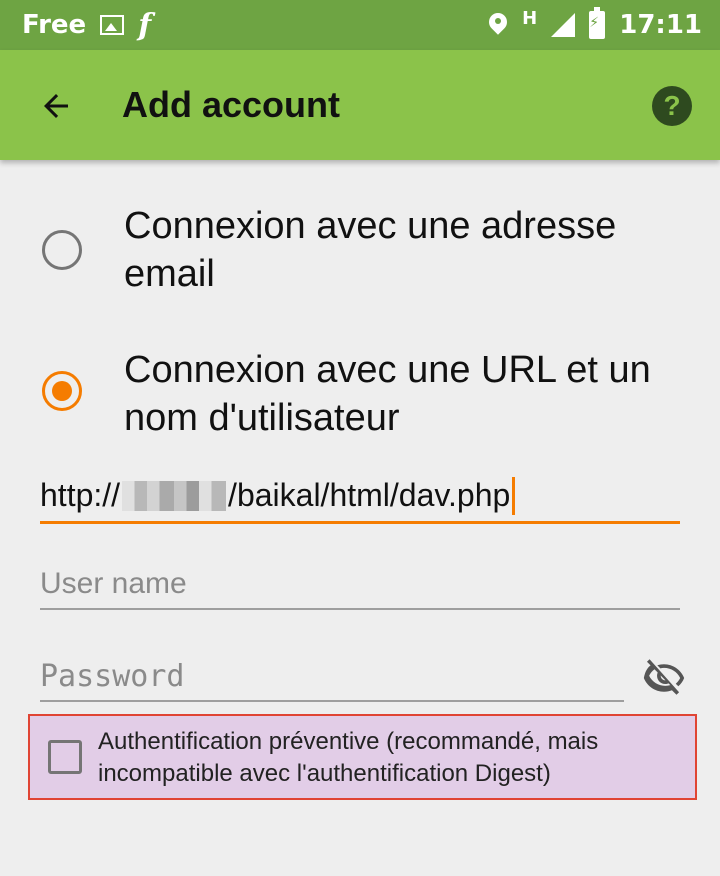  I want to click on username-input, so click(360, 584).